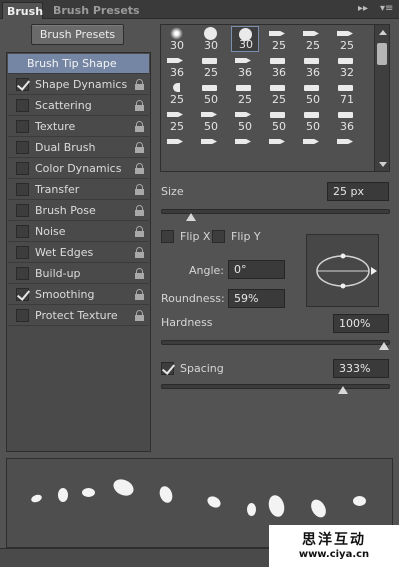 The width and height of the screenshot is (399, 567). I want to click on option-brush-tip-shape: Brush Tip Shape, so click(78, 64).